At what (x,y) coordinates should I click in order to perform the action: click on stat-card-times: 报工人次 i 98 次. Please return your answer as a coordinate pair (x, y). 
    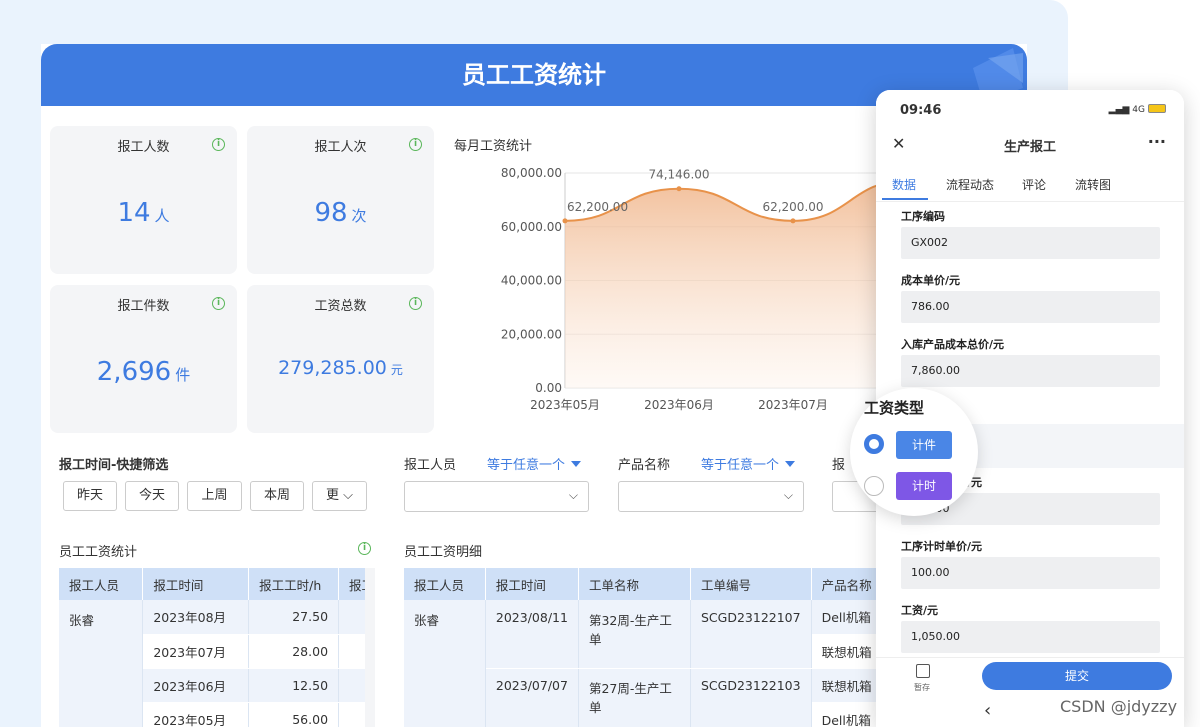
    Looking at the image, I should click on (340, 200).